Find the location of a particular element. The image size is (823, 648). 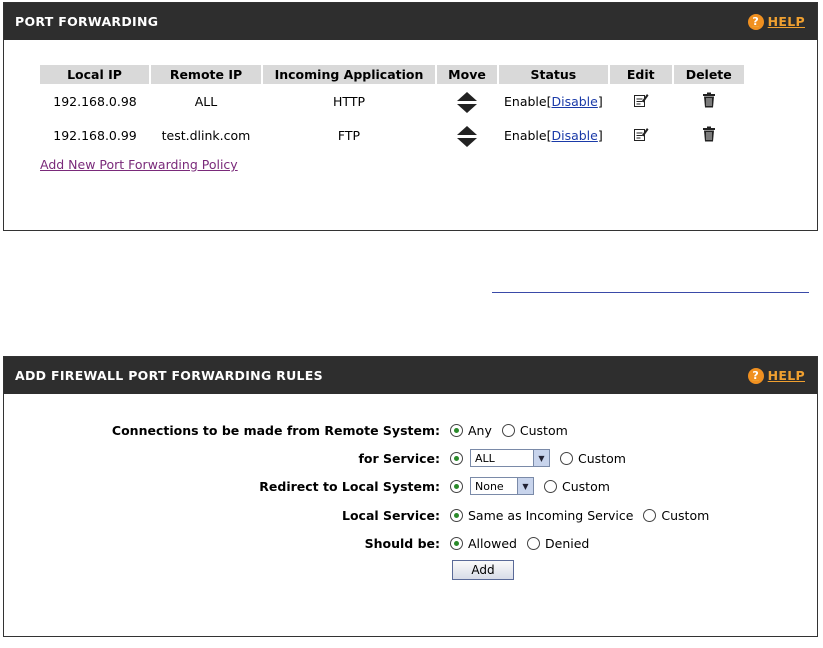

service-custom-radio is located at coordinates (566, 458).